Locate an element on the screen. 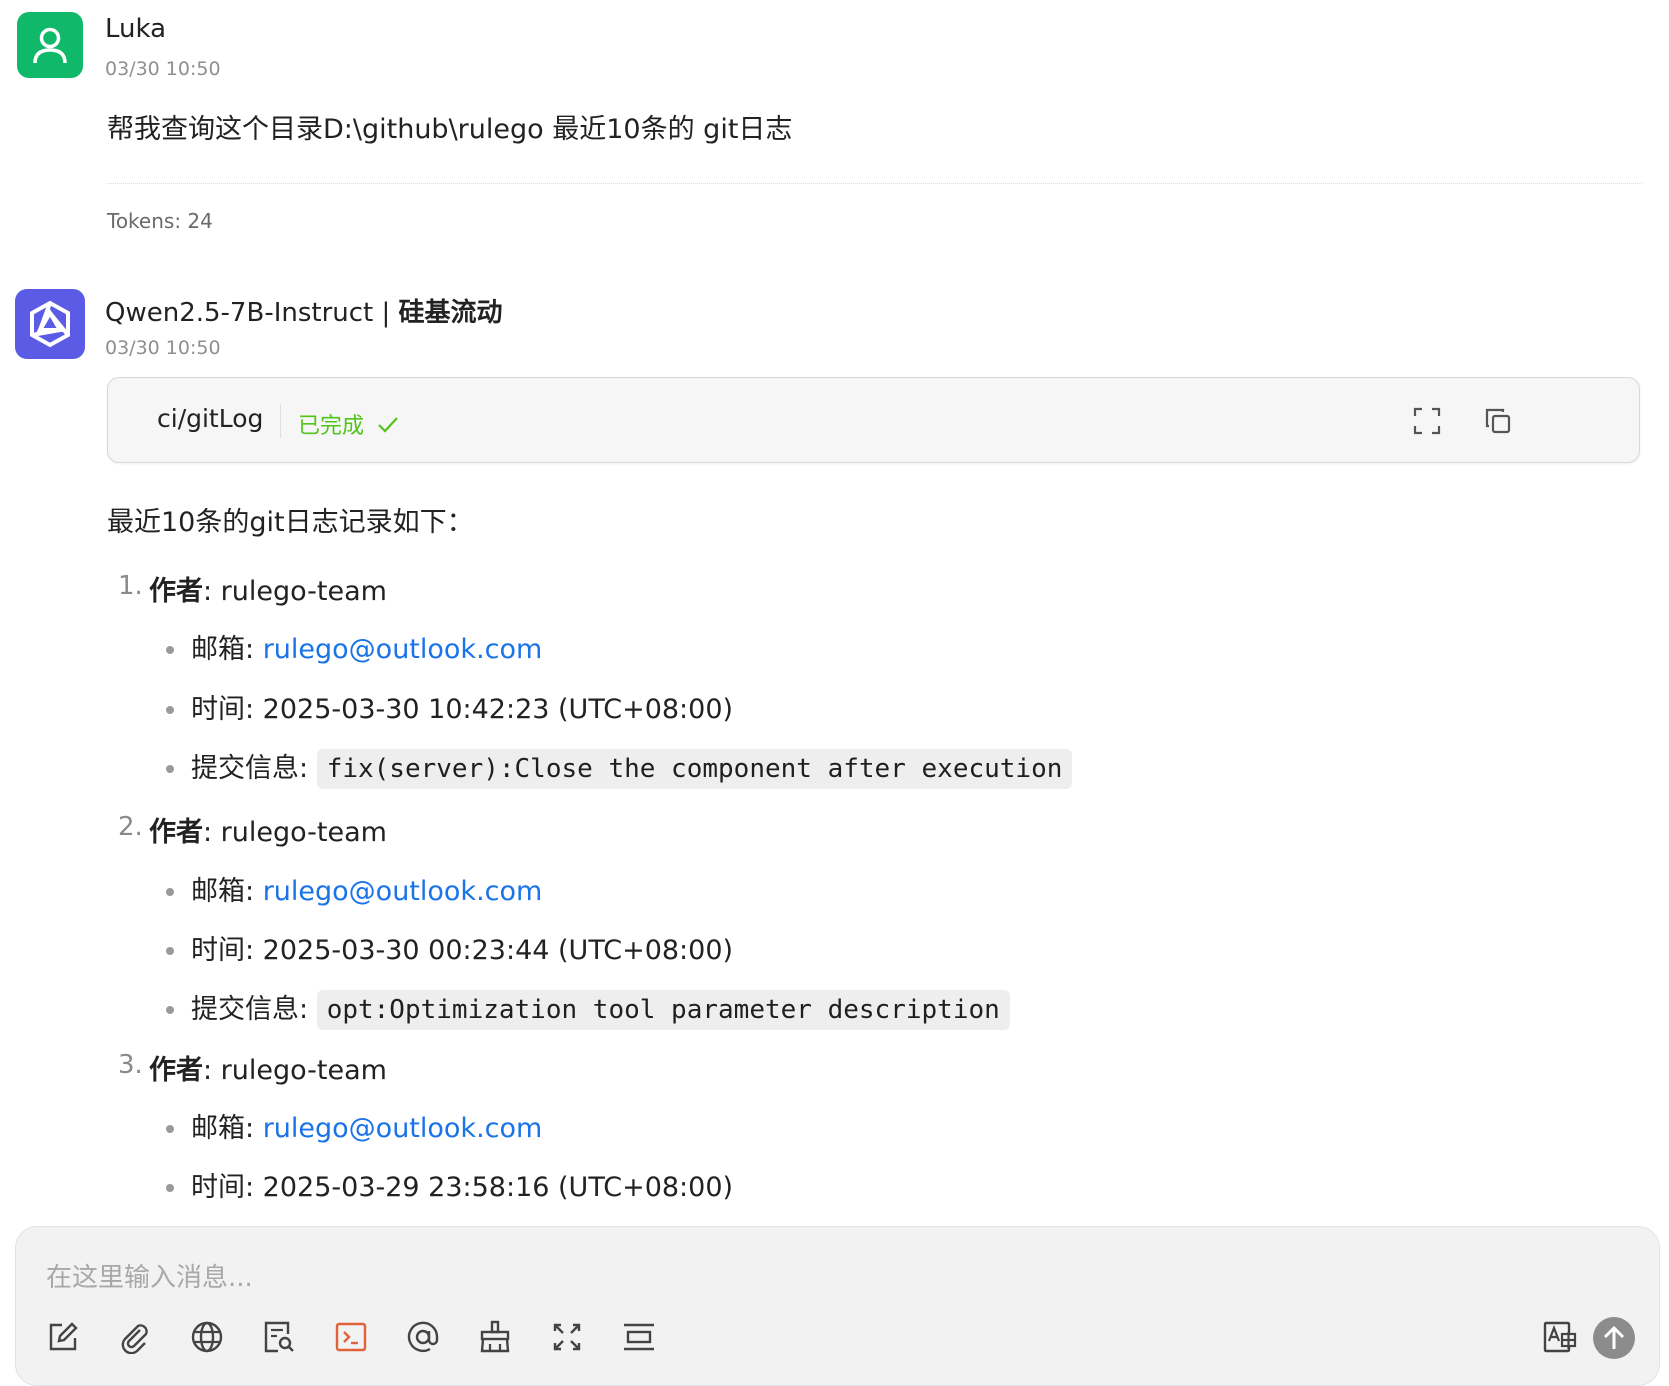 The width and height of the screenshot is (1669, 1386). translate-button is located at coordinates (1561, 1337).